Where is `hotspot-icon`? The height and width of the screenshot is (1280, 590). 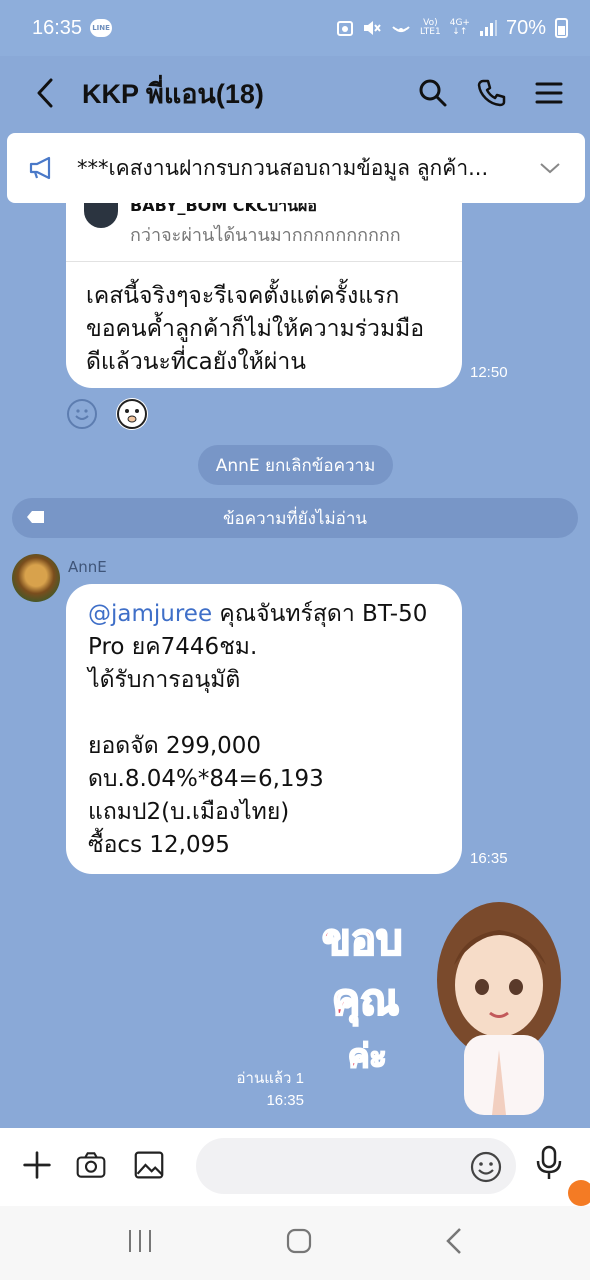
hotspot-icon is located at coordinates (401, 29).